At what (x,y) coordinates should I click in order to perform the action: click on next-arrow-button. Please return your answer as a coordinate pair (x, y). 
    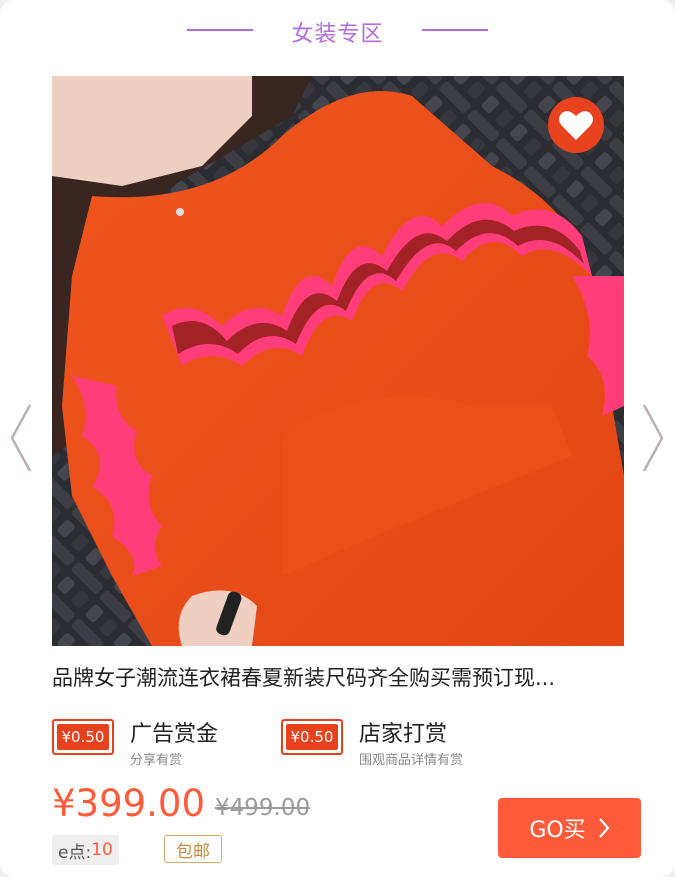
    Looking at the image, I should click on (653, 438).